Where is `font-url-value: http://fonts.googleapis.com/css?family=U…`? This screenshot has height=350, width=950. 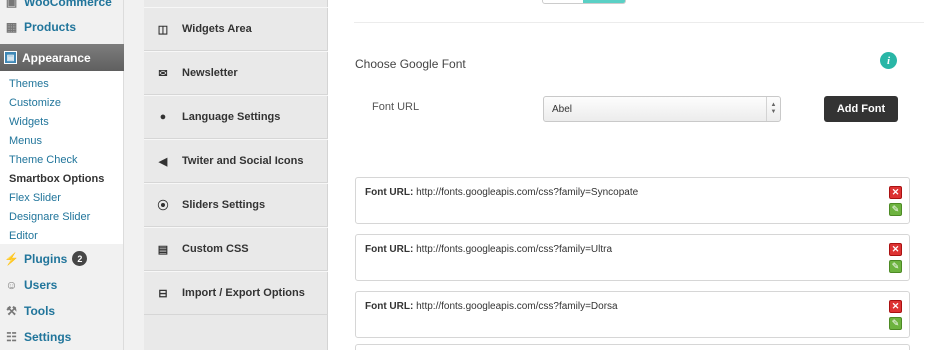
font-url-value: http://fonts.googleapis.com/css?family=U… is located at coordinates (514, 249).